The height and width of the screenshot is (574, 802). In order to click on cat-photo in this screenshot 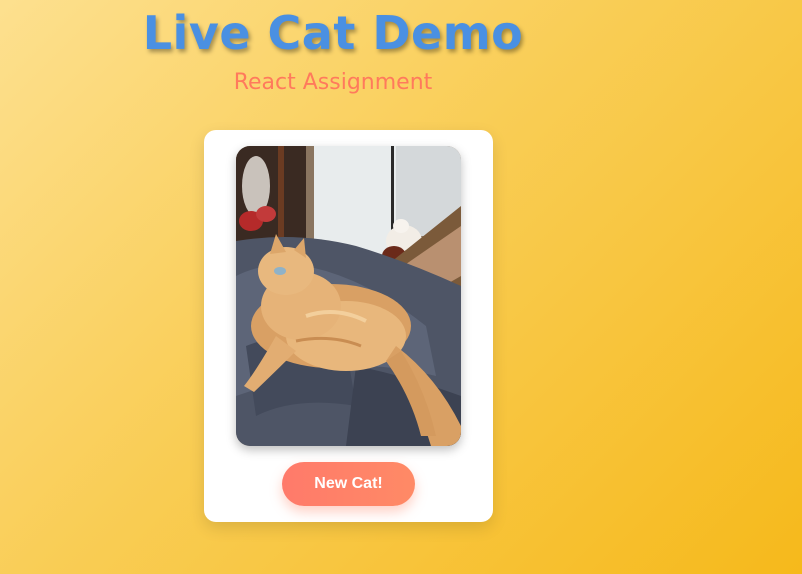, I will do `click(348, 296)`.